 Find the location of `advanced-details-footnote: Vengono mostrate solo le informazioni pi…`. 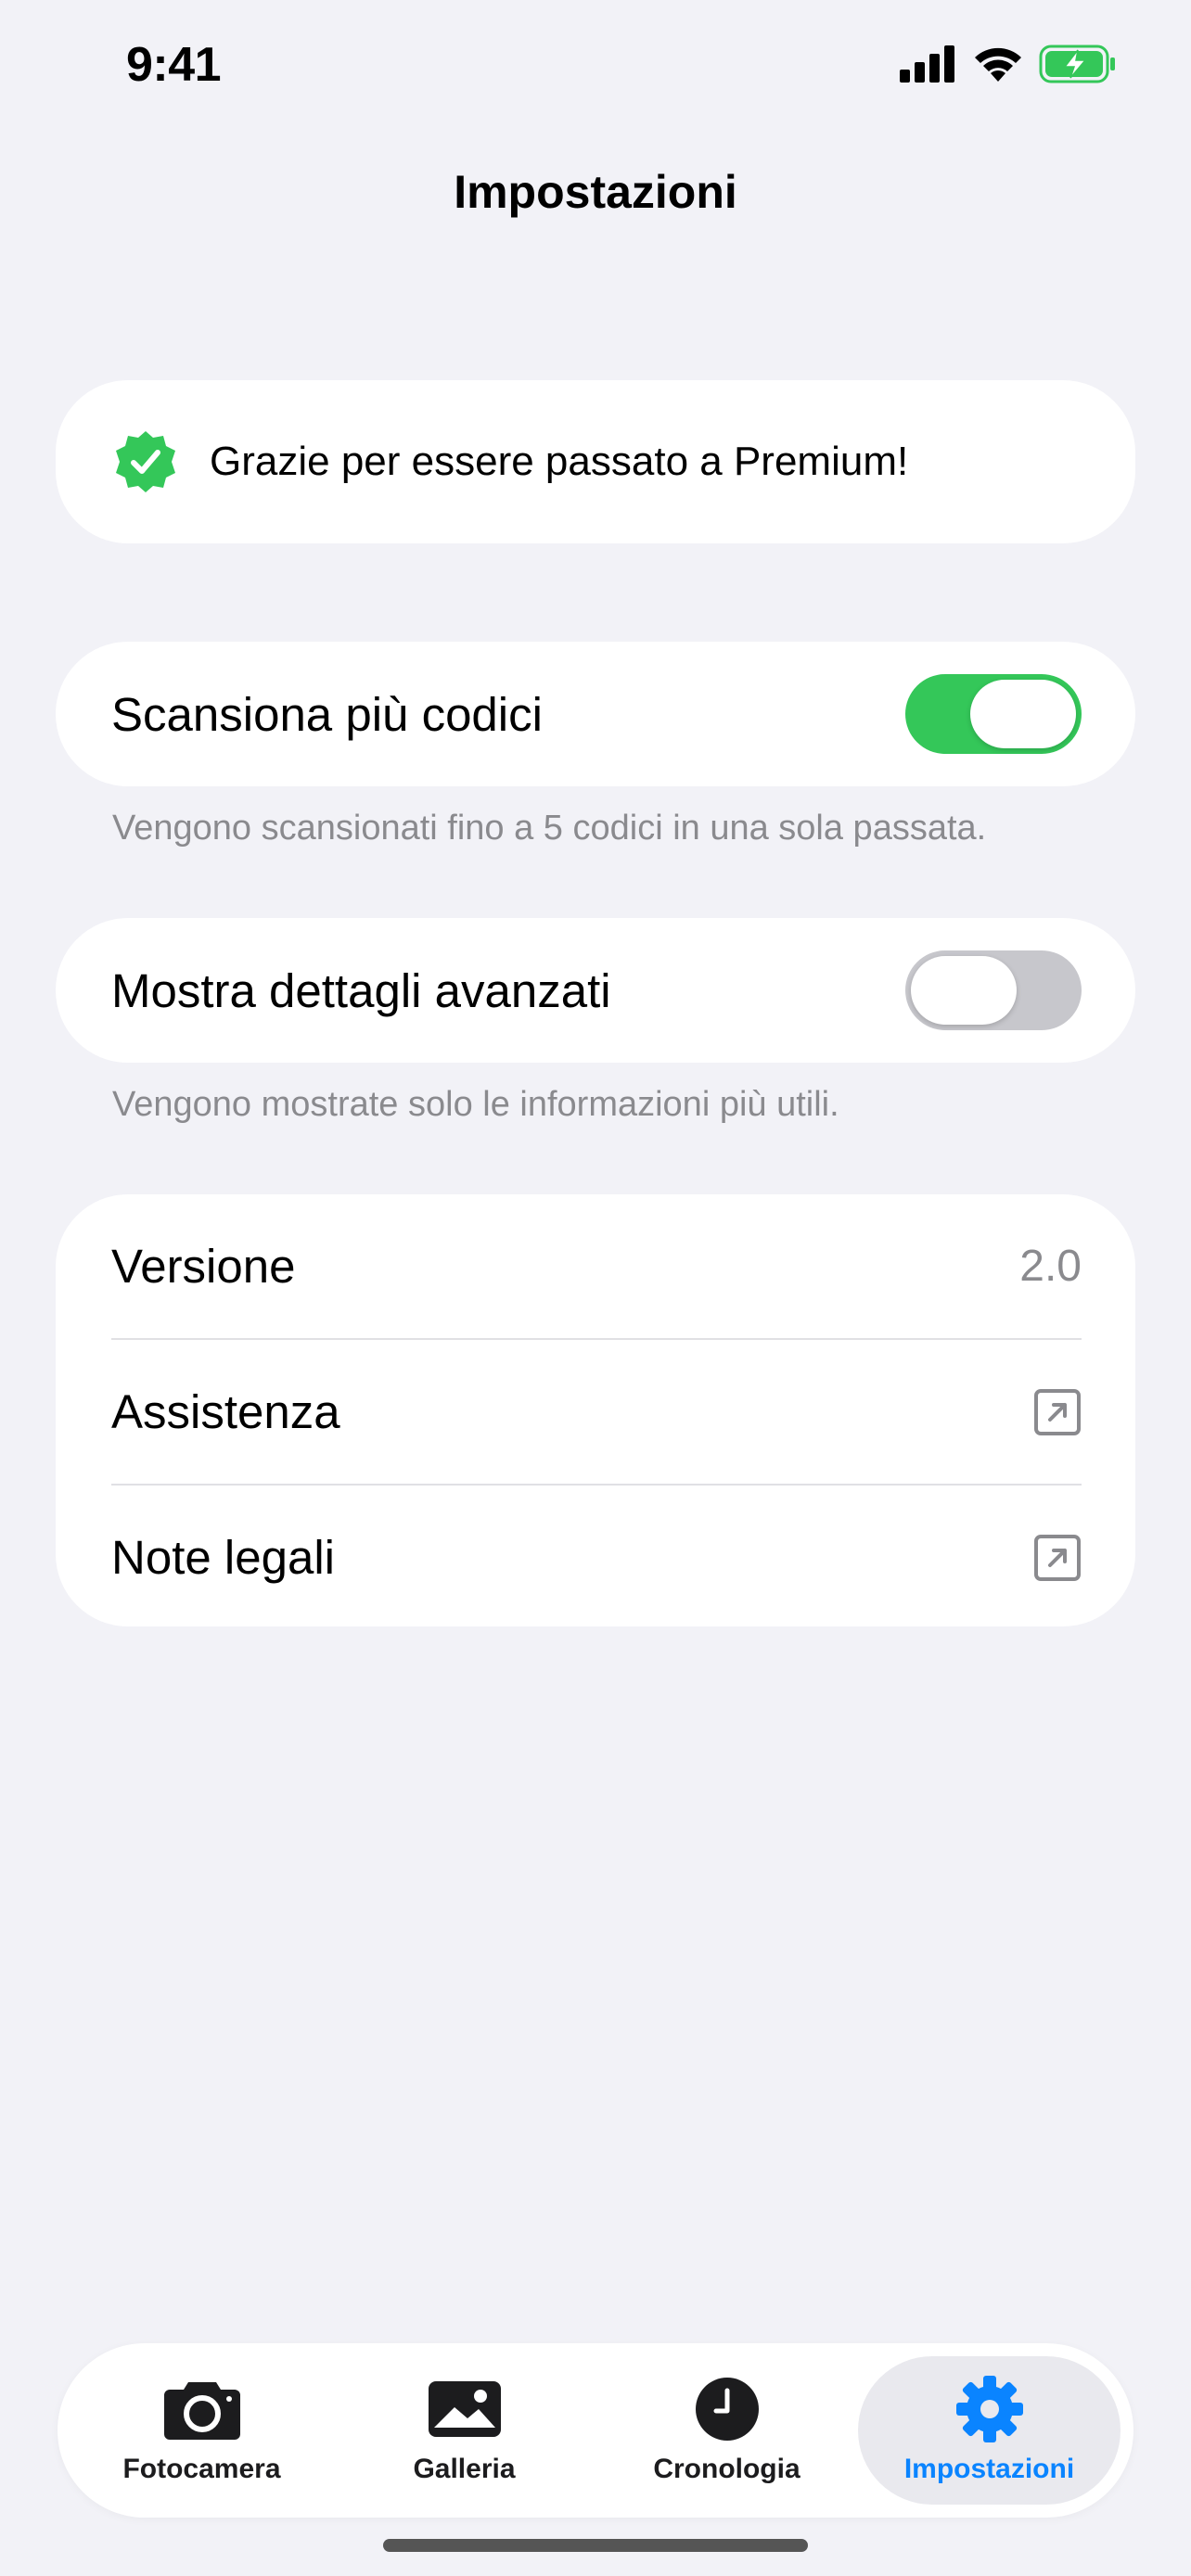

advanced-details-footnote: Vengono mostrate solo le informazioni pi… is located at coordinates (475, 1104).